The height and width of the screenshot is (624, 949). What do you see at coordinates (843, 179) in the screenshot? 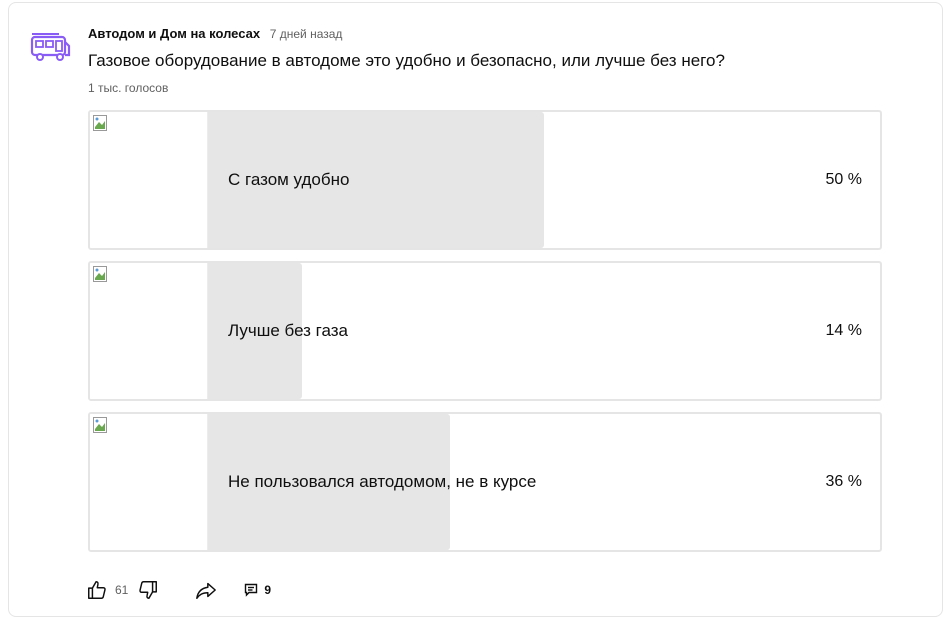
I see `option-percent: 50 %` at bounding box center [843, 179].